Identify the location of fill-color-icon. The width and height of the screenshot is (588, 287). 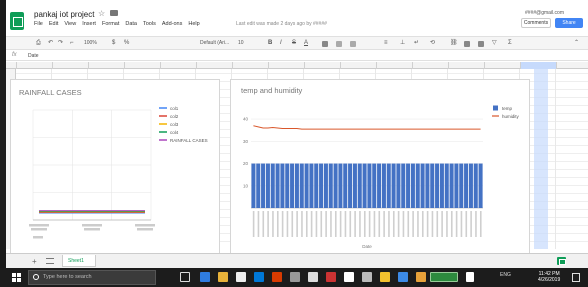
(325, 44).